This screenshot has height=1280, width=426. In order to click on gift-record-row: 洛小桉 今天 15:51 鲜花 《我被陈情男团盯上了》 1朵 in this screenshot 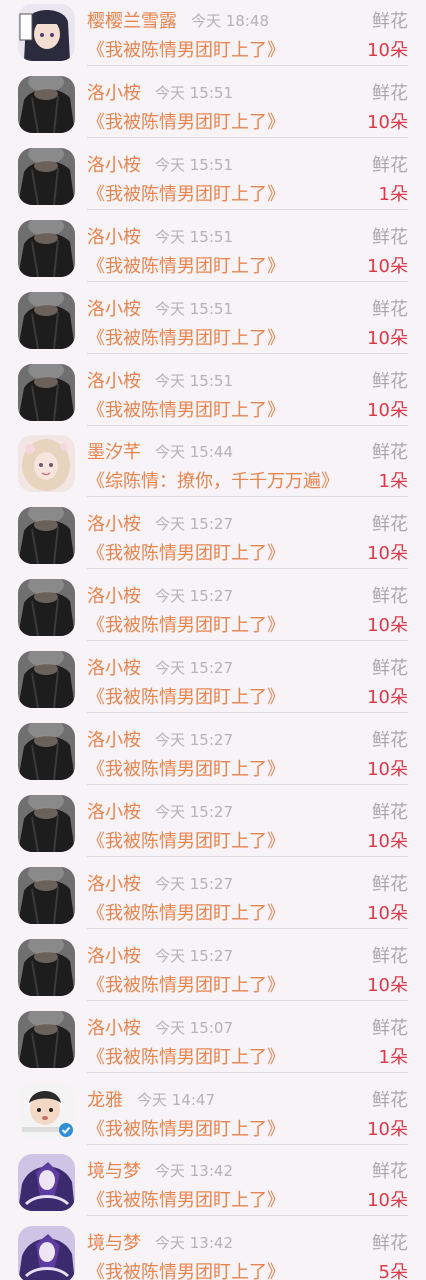, I will do `click(213, 180)`.